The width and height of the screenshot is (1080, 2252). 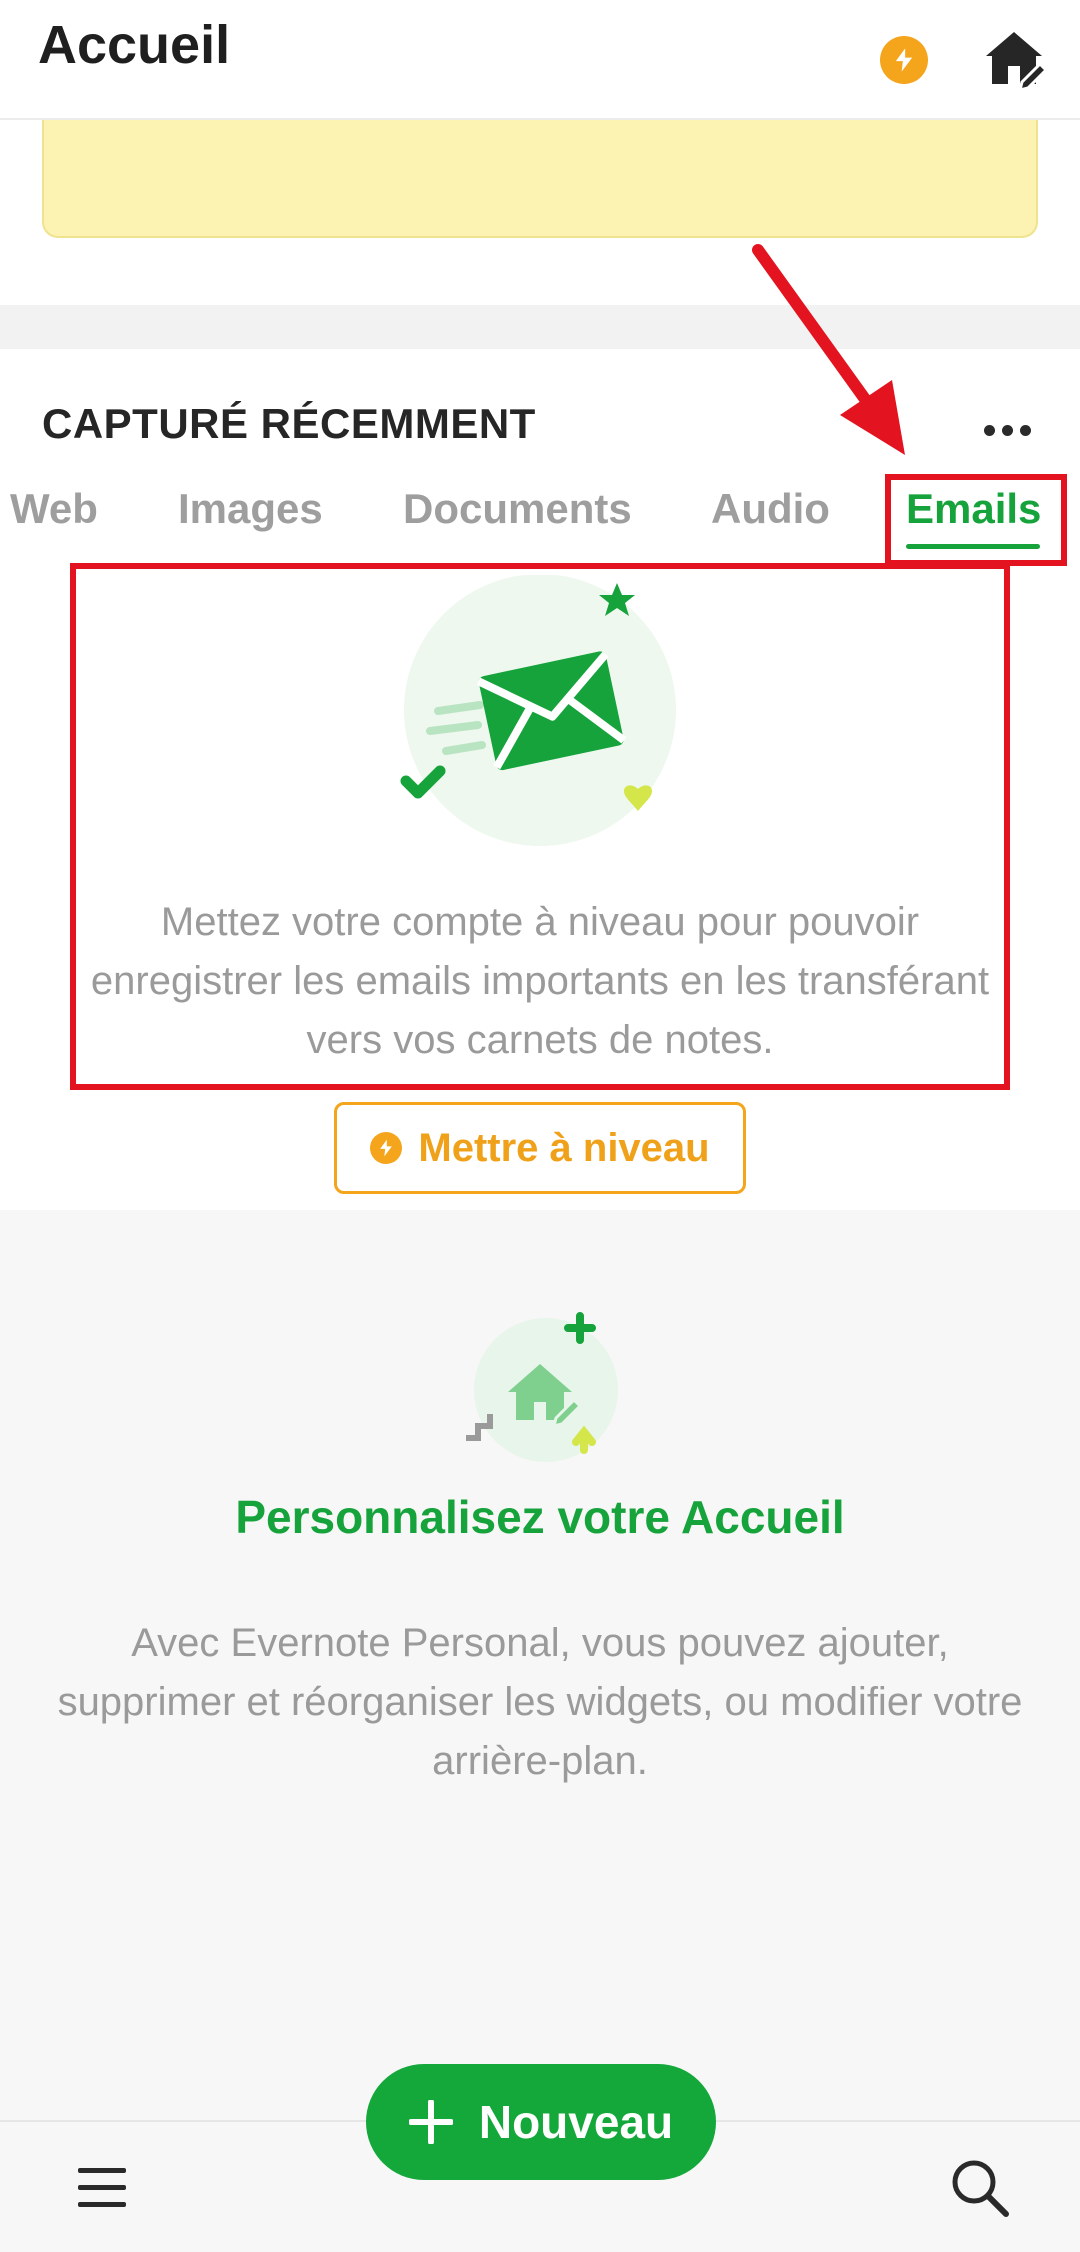 I want to click on section-title: CAPTURÉ RÉCEMMENT, so click(x=289, y=423).